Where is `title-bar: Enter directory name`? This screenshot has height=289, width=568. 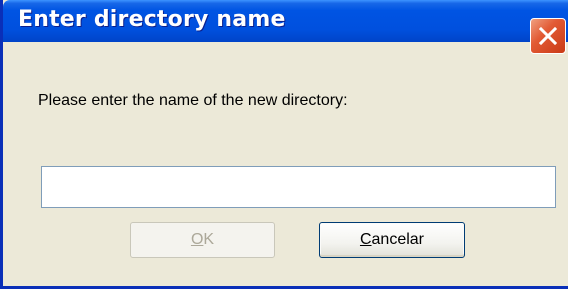 title-bar: Enter directory name is located at coordinates (285, 21).